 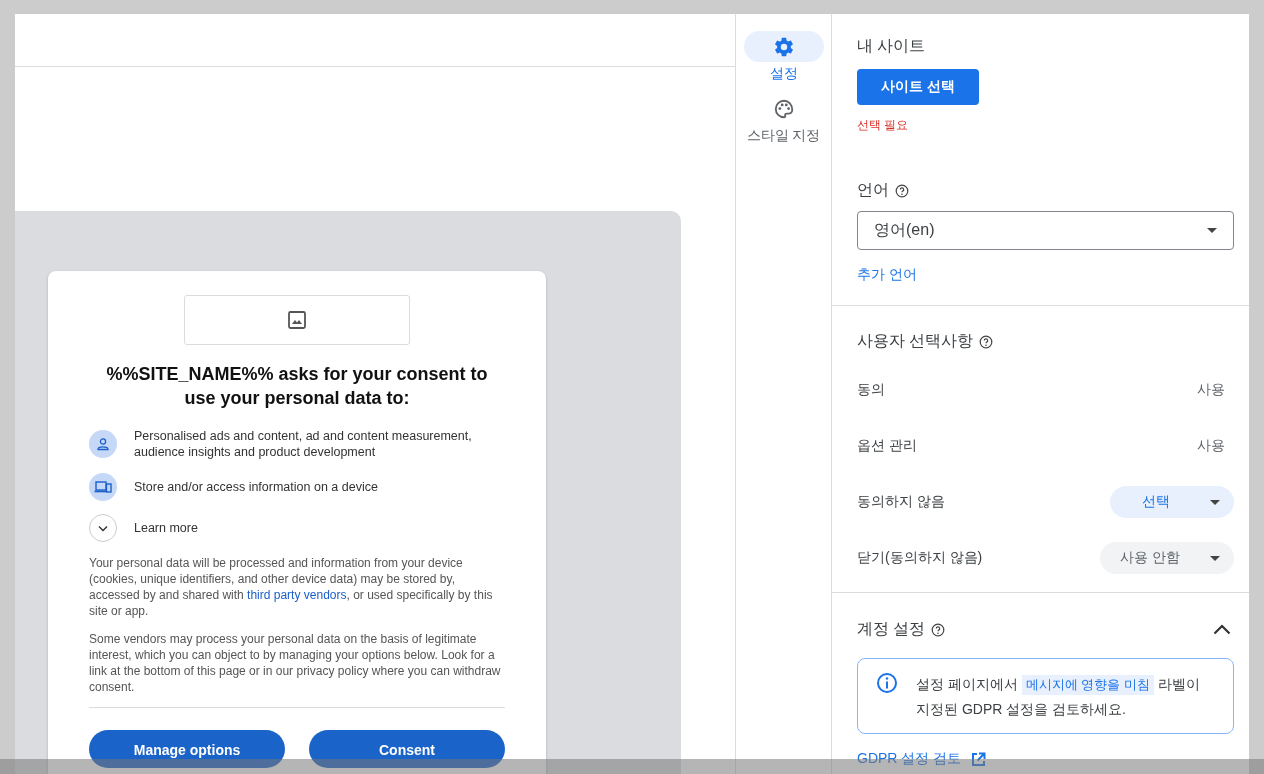 I want to click on nav-tab: 스타일 지정, so click(x=783, y=119).